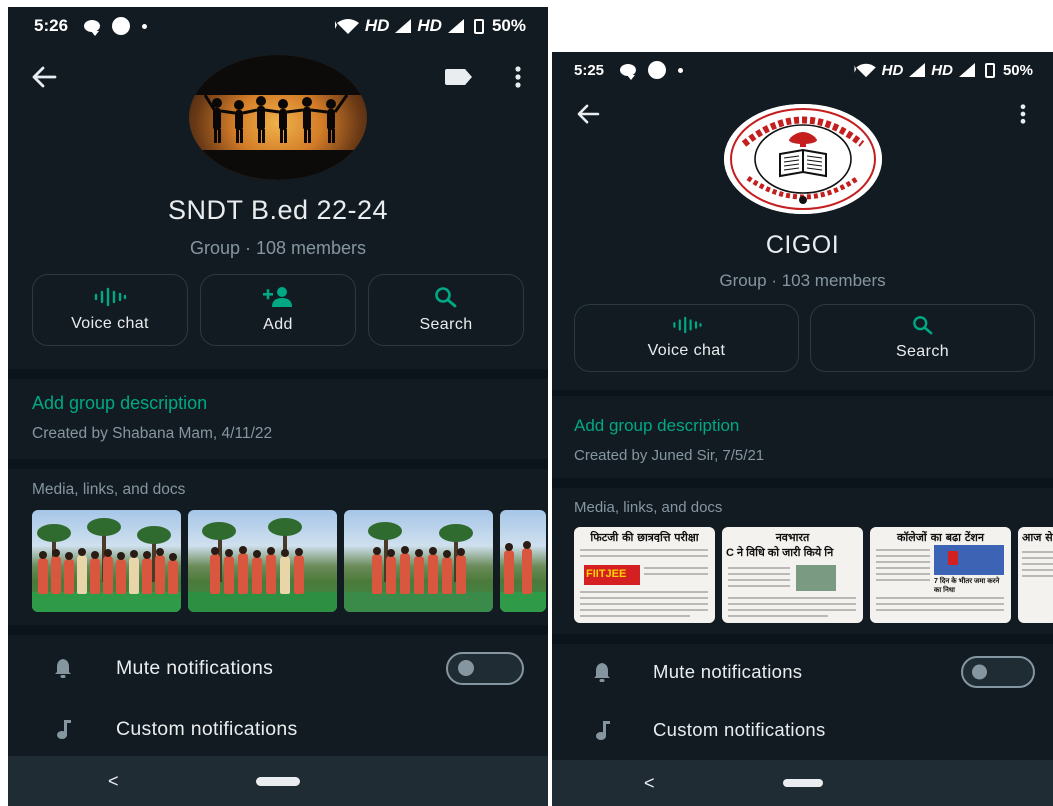 The width and height of the screenshot is (1053, 806). I want to click on group-name: CIGOI, so click(802, 245).